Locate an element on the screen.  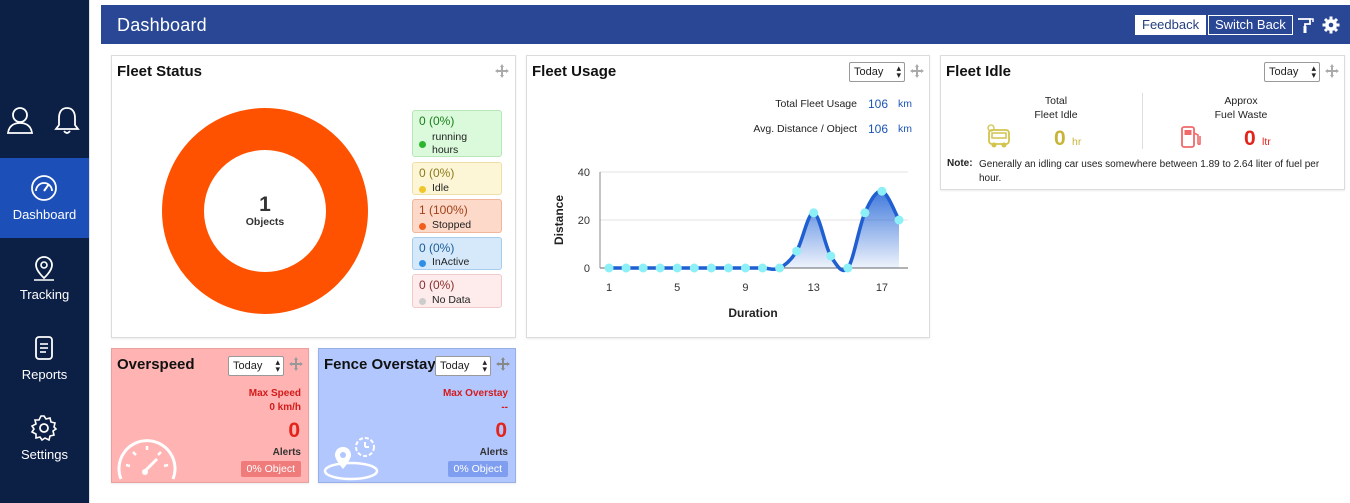
switch-back-button: Switch Back is located at coordinates (1250, 25).